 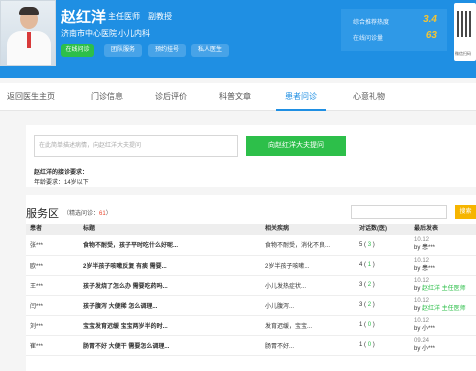 What do you see at coordinates (77, 50) in the screenshot?
I see `online-consult-button: 在线问诊` at bounding box center [77, 50].